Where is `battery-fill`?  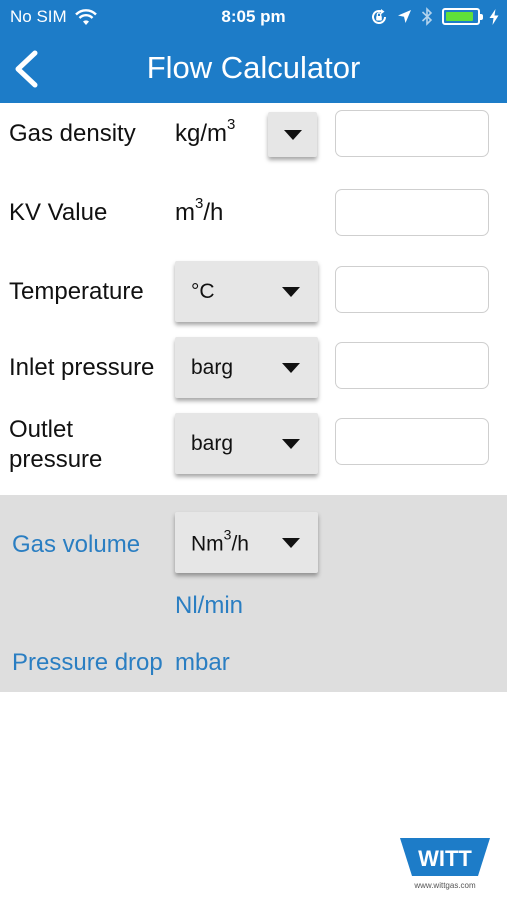
battery-fill is located at coordinates (460, 16).